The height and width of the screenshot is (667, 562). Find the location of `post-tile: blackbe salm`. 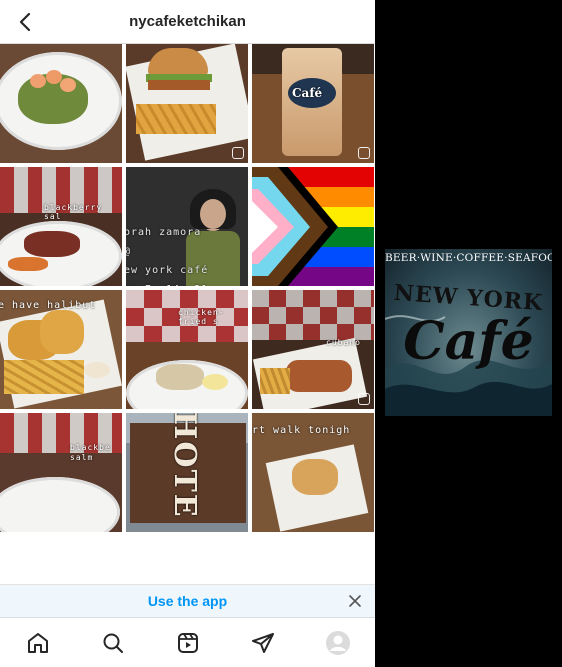

post-tile: blackbe salm is located at coordinates (61, 472).